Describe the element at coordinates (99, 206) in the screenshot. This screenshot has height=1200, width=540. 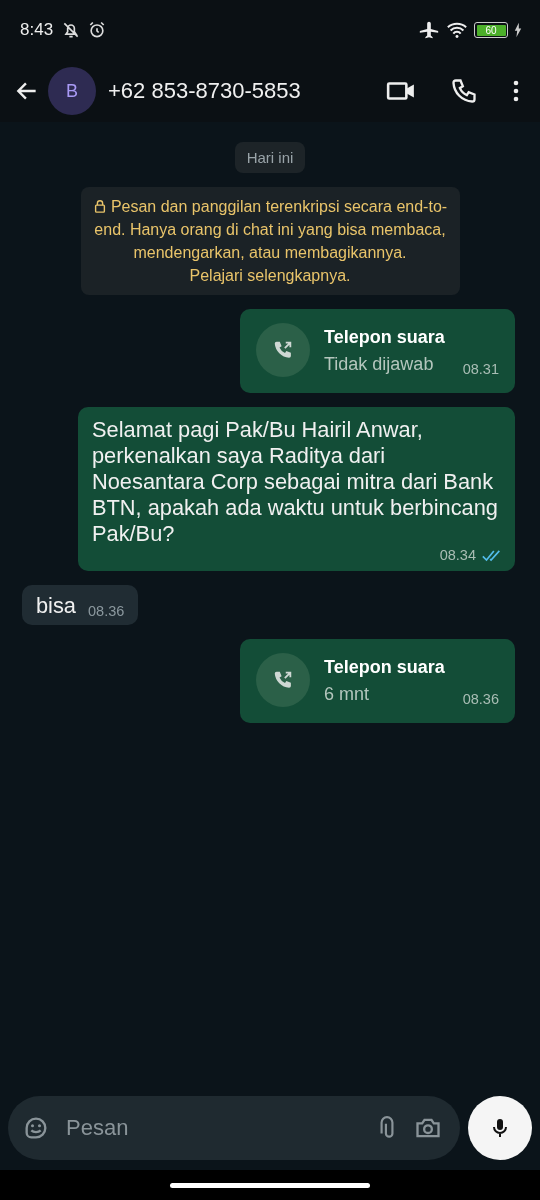
I see `lock-icon` at that location.